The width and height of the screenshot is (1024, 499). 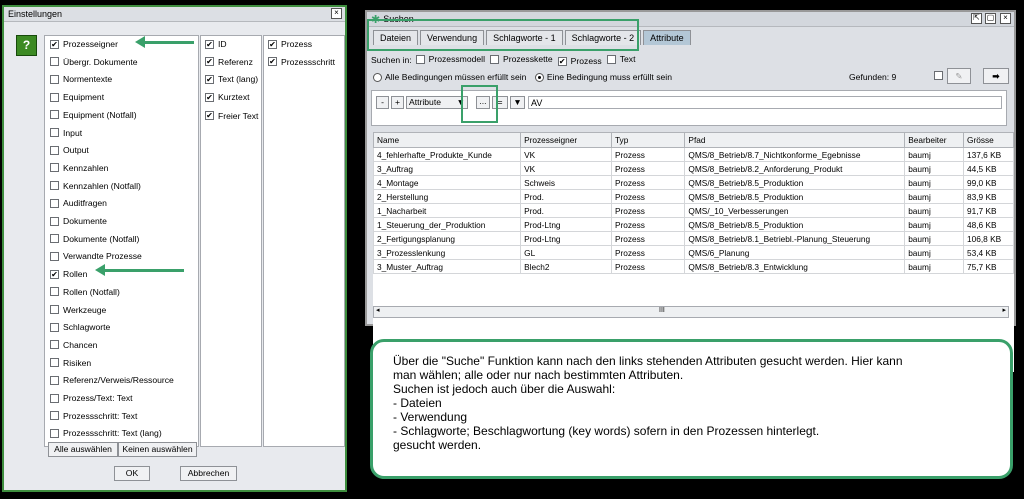 What do you see at coordinates (95, 186) in the screenshot?
I see `einstellungen-col1-checkbox-item: Kennzahlen (Notfall)` at bounding box center [95, 186].